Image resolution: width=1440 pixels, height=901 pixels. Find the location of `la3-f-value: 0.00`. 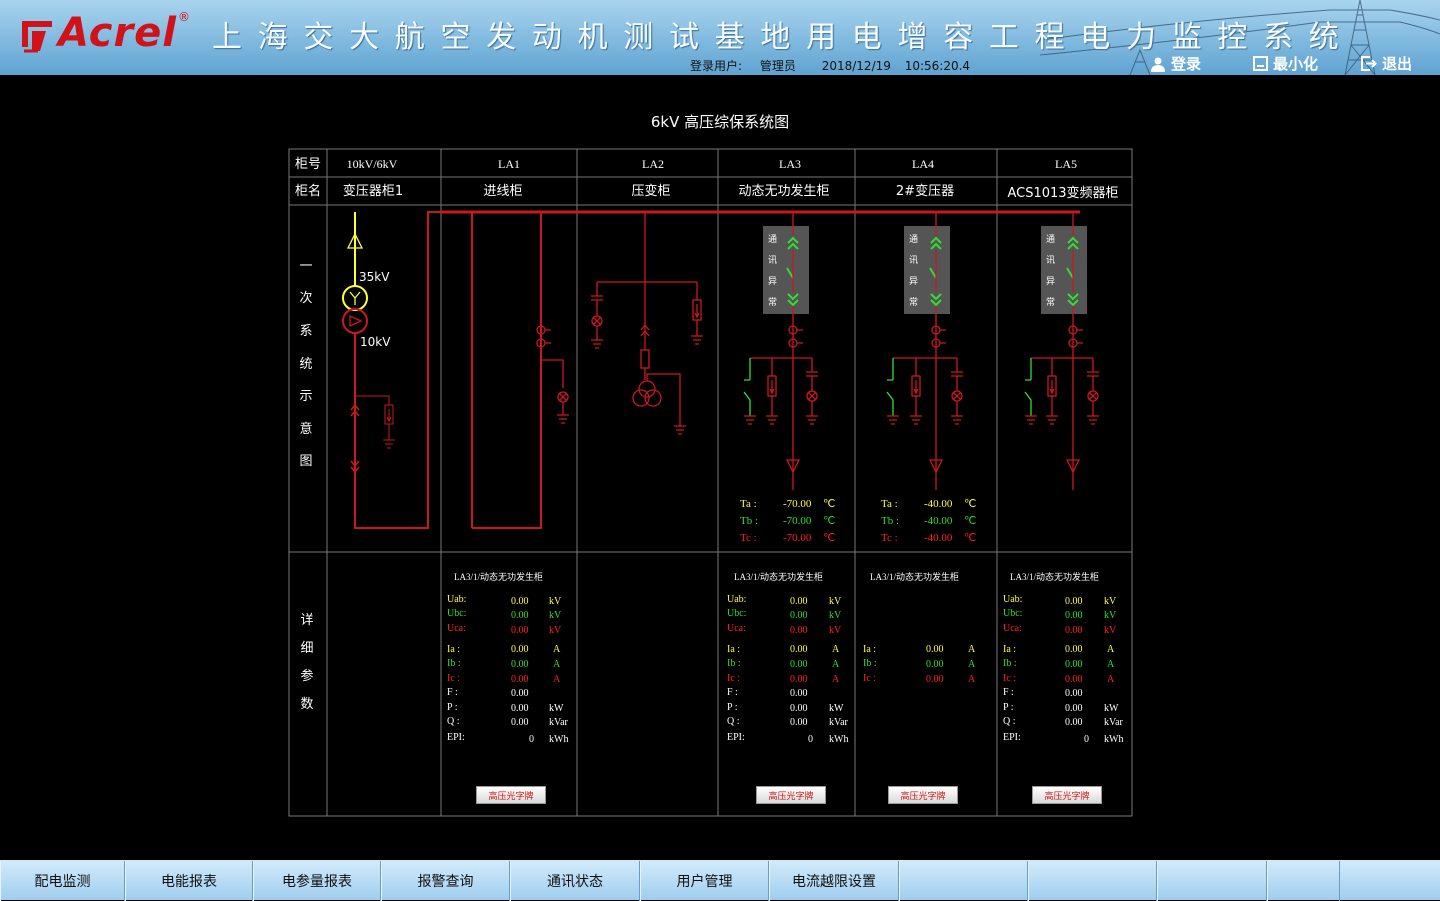

la3-f-value: 0.00 is located at coordinates (799, 693).